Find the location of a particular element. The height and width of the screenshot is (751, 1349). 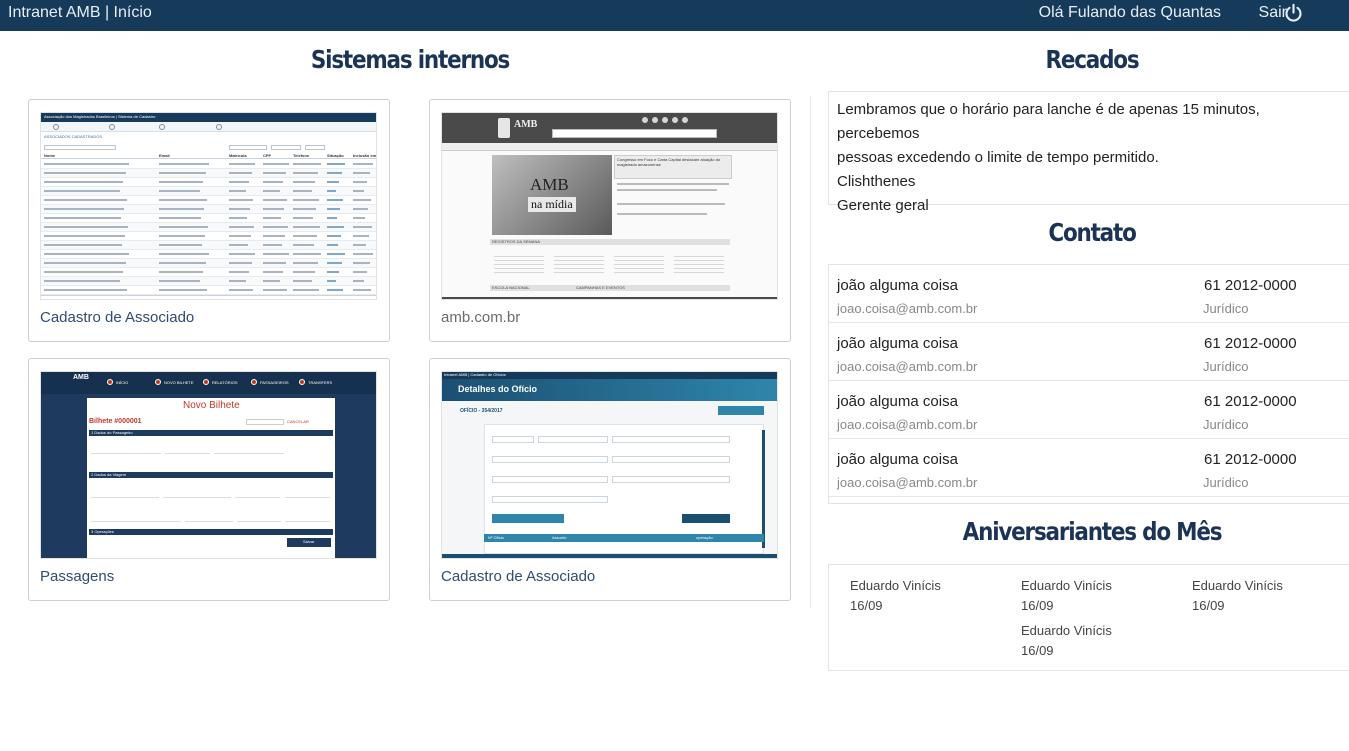

thumb-passagens-logo: AMB is located at coordinates (81, 377).